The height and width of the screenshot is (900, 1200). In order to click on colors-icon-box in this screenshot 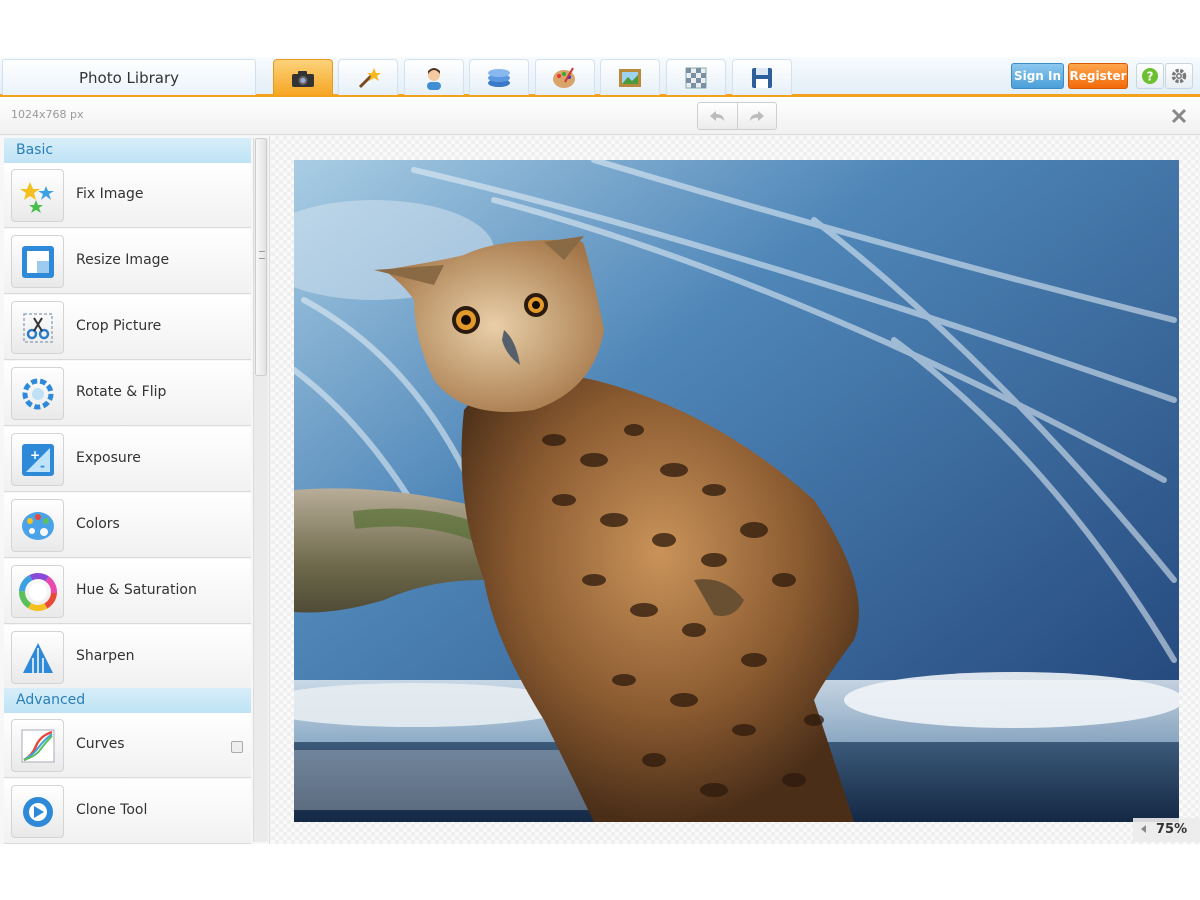, I will do `click(37, 525)`.